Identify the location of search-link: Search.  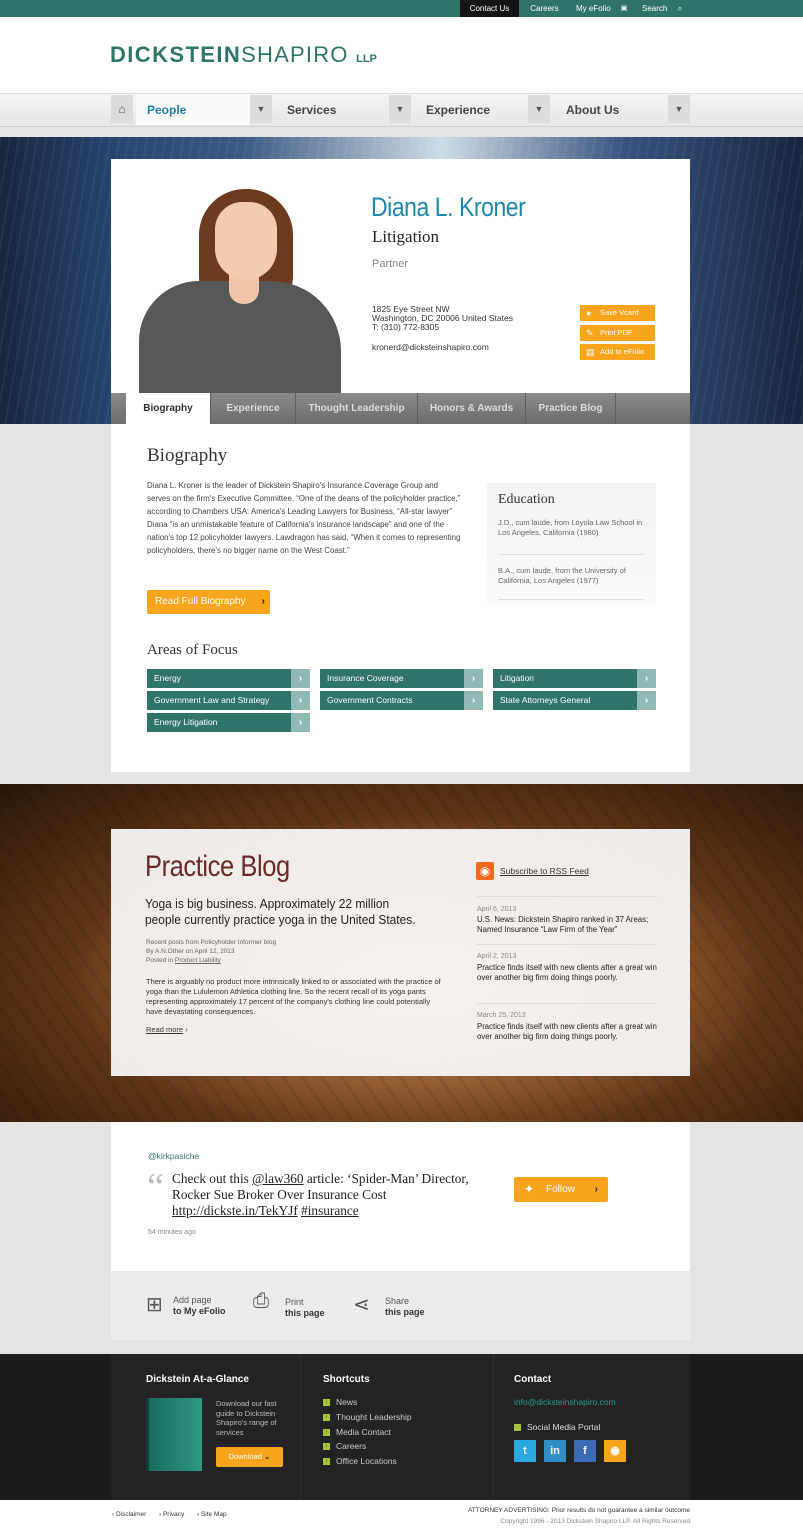
(656, 8).